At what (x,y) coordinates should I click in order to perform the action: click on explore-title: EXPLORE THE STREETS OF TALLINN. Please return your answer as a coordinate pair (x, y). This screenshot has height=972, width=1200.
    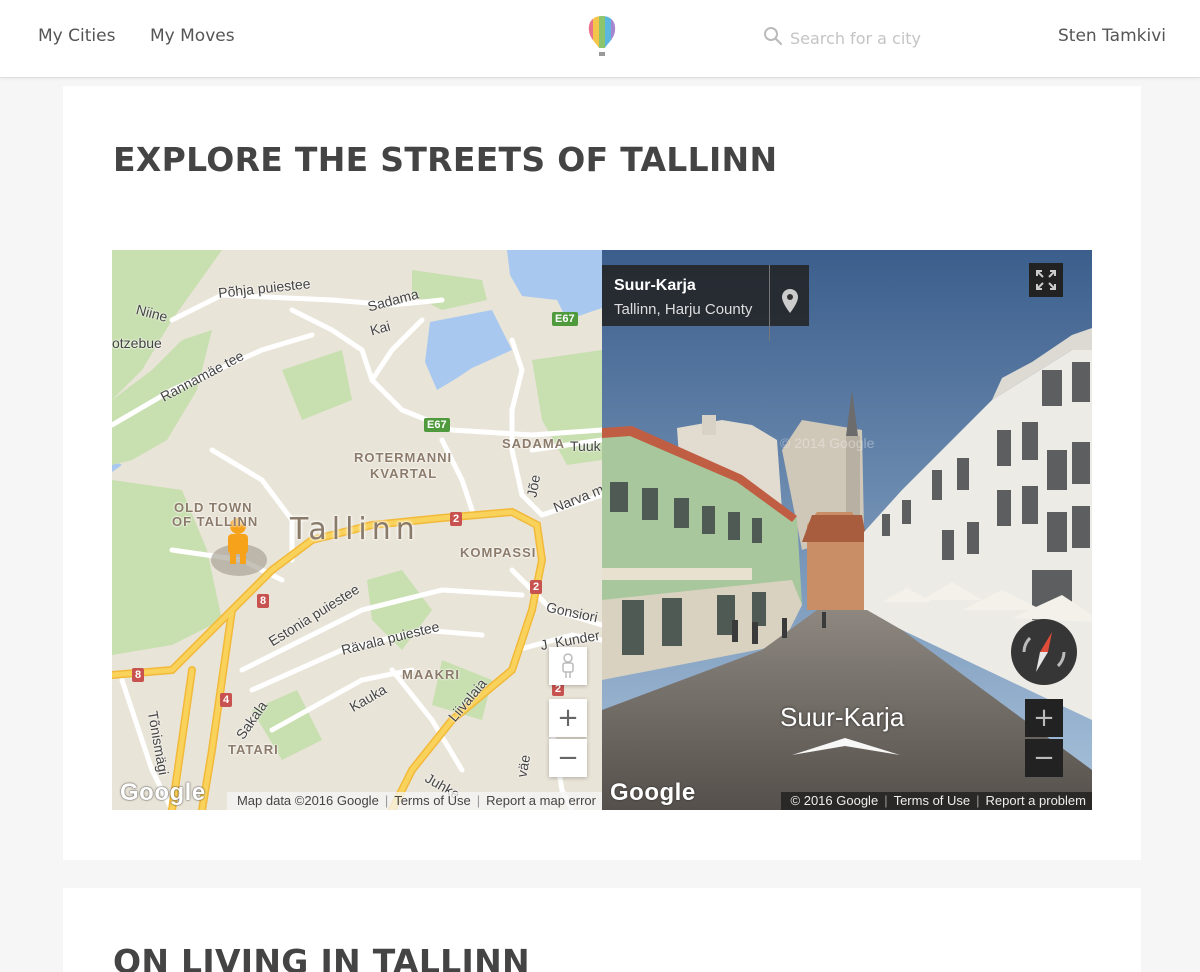
    Looking at the image, I should click on (445, 159).